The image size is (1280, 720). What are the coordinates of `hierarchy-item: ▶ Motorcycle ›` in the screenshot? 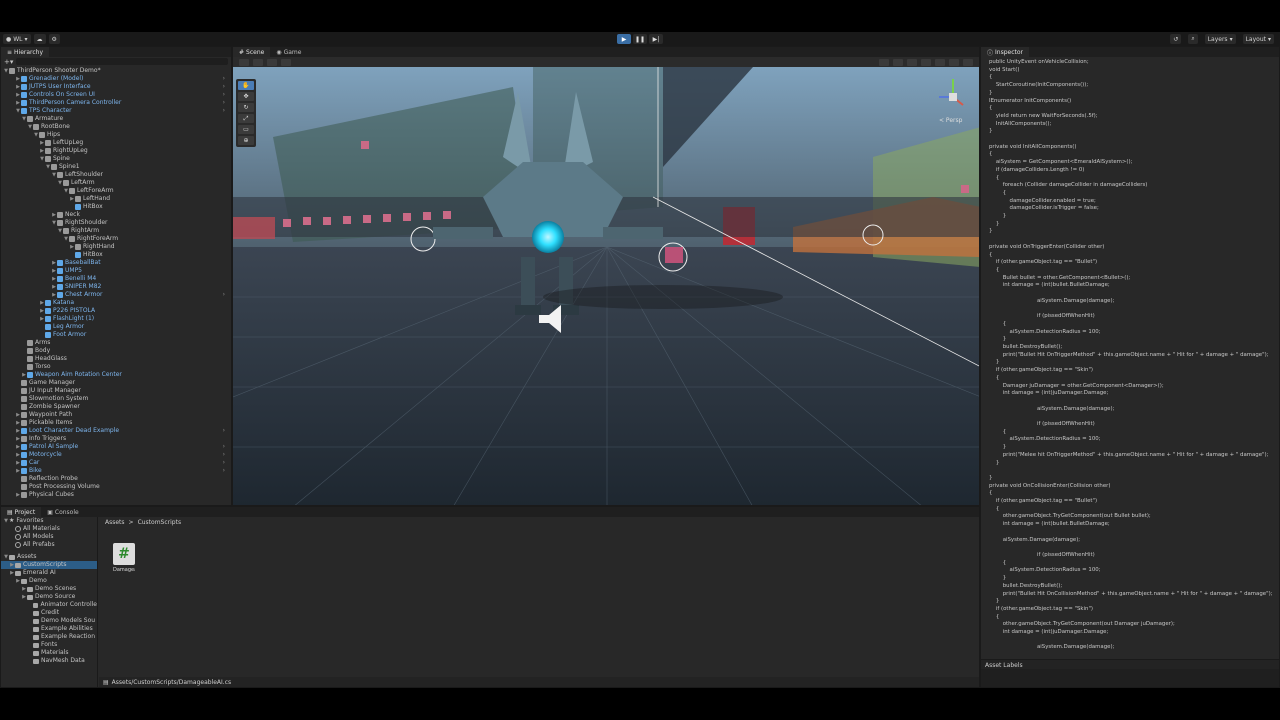 It's located at (116, 455).